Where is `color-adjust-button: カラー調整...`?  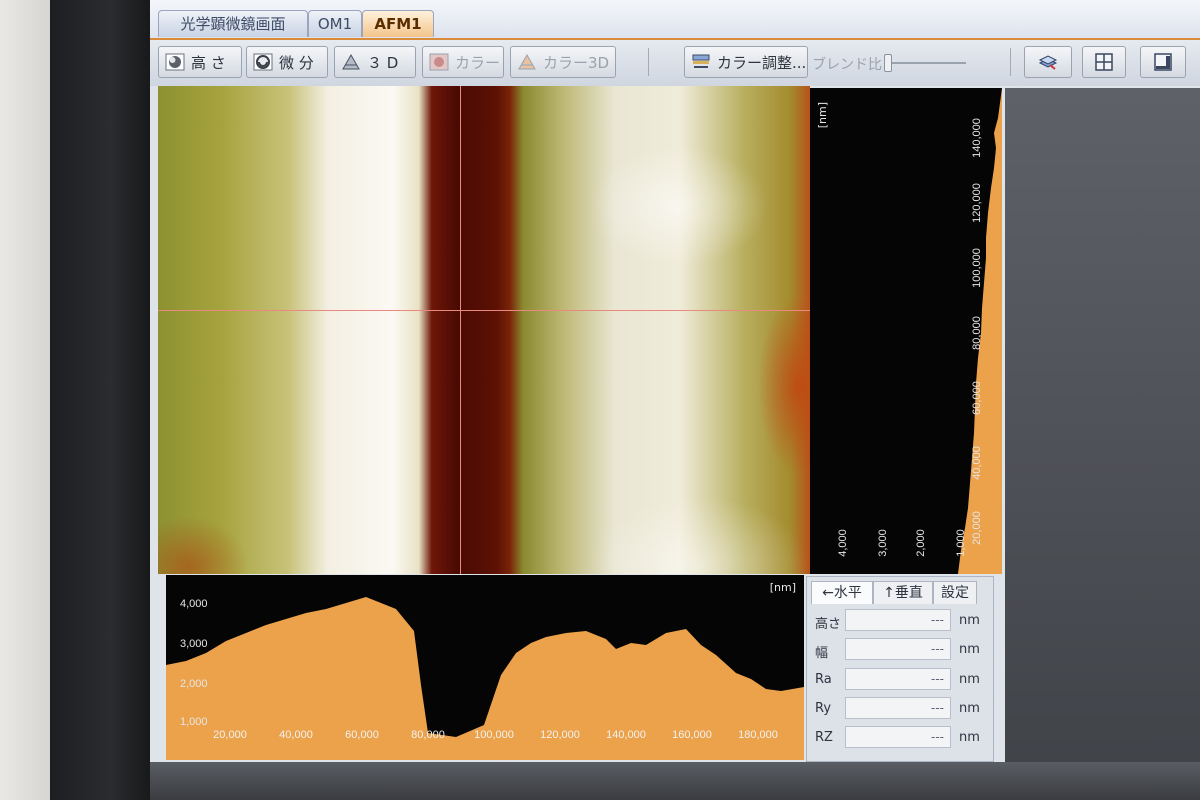
color-adjust-button: カラー調整... is located at coordinates (746, 62).